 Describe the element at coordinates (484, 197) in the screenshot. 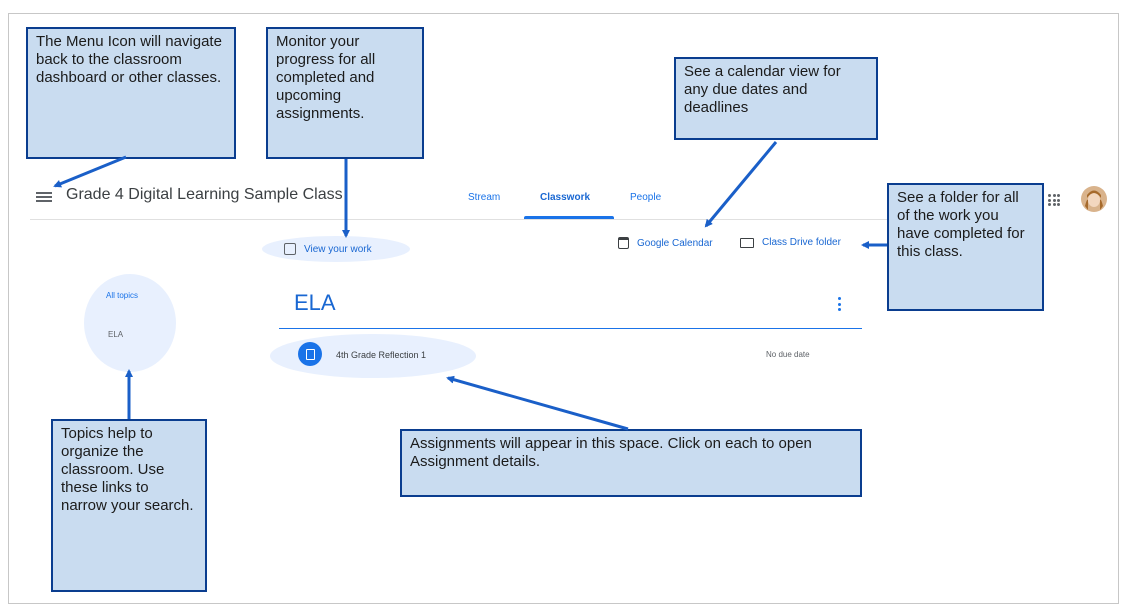

I see `tab-stream: Stream` at that location.